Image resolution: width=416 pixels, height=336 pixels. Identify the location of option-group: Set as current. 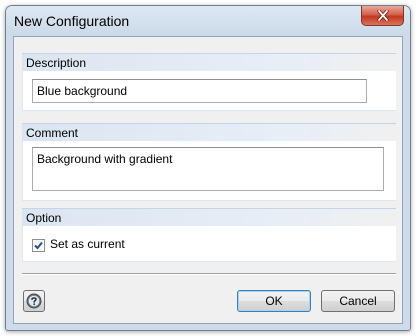
(209, 244).